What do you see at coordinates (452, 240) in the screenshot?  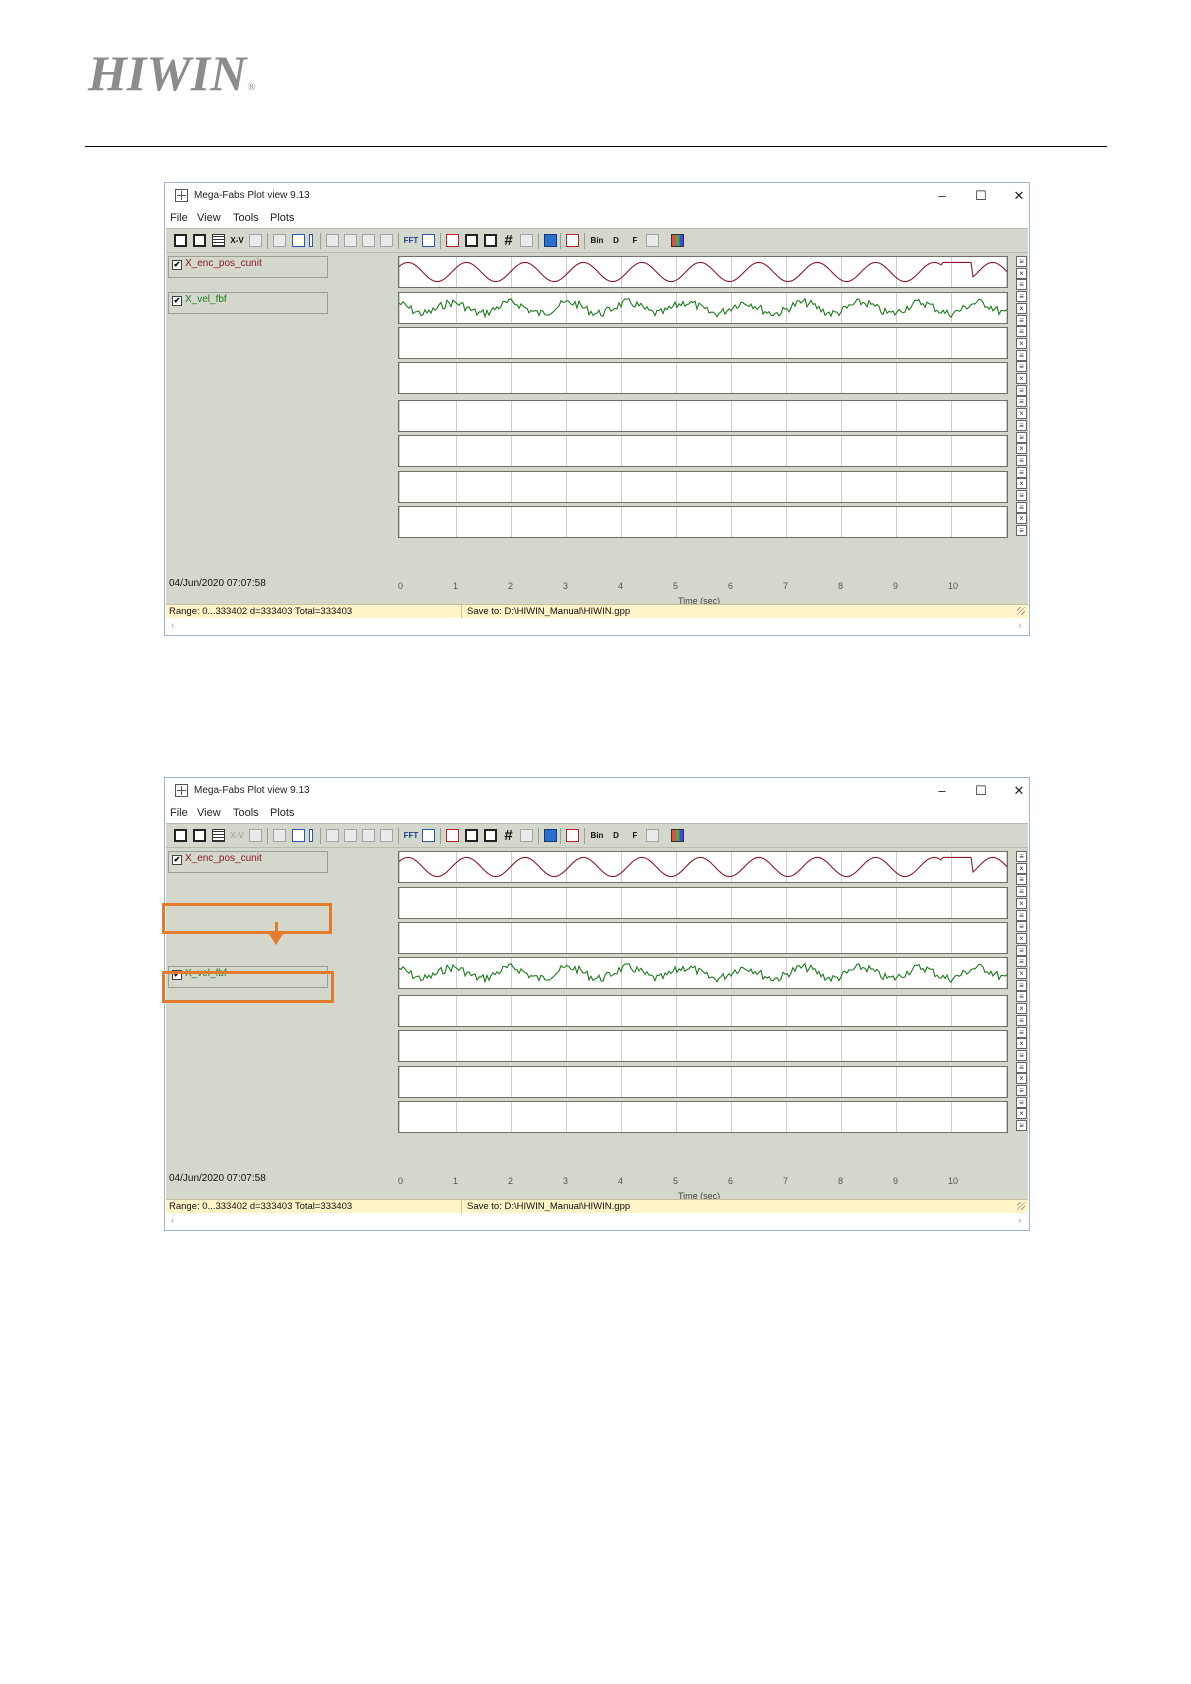 I see `statistics-icon` at bounding box center [452, 240].